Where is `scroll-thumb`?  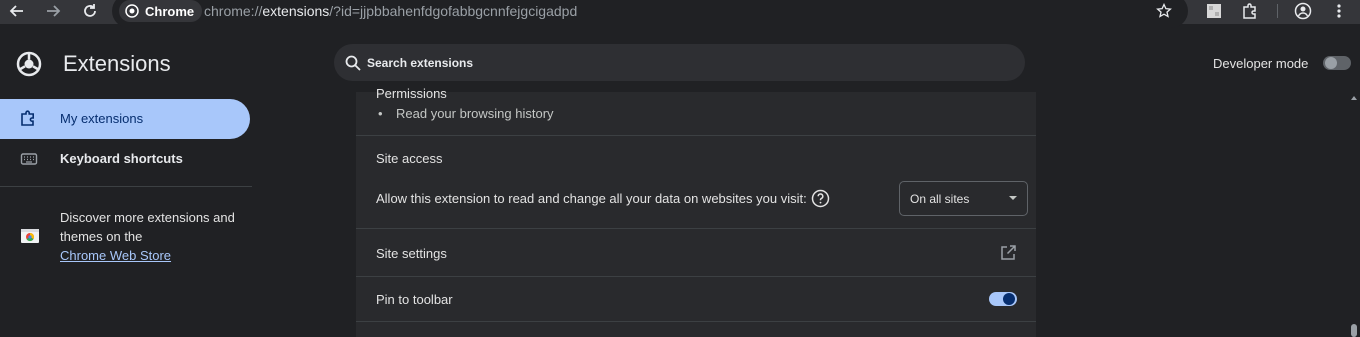
scroll-thumb is located at coordinates (1354, 330).